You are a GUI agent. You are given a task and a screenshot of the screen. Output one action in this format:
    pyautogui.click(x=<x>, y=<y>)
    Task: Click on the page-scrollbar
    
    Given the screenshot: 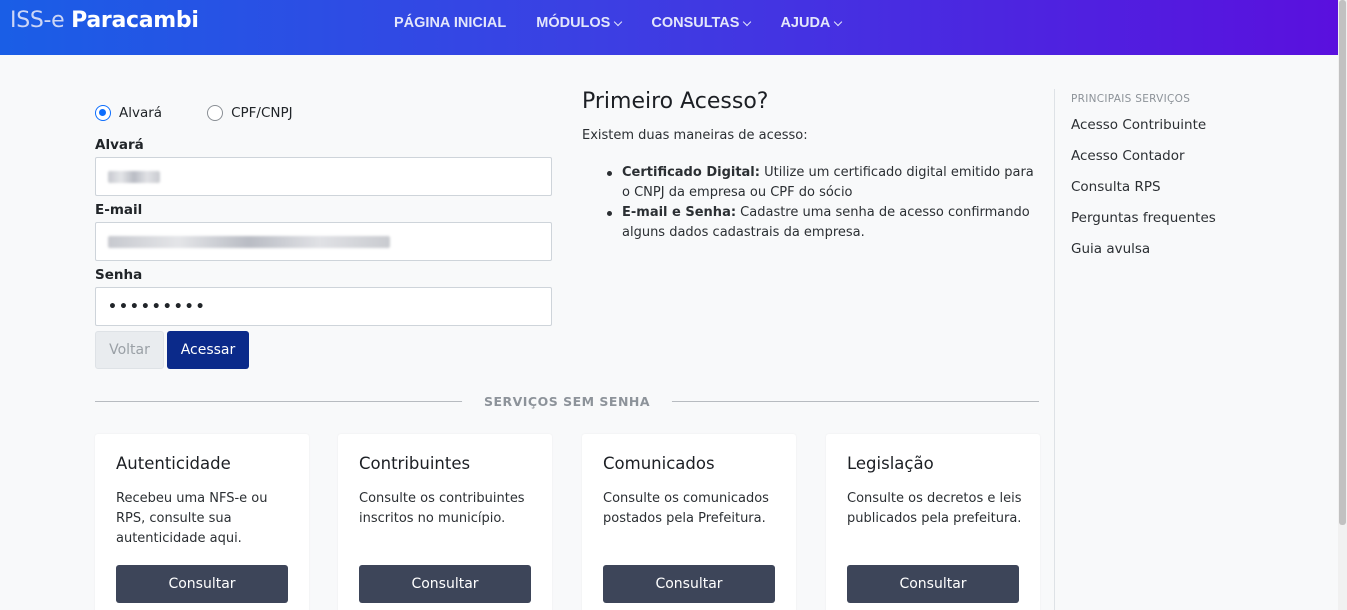 What is the action you would take?
    pyautogui.click(x=1342, y=305)
    